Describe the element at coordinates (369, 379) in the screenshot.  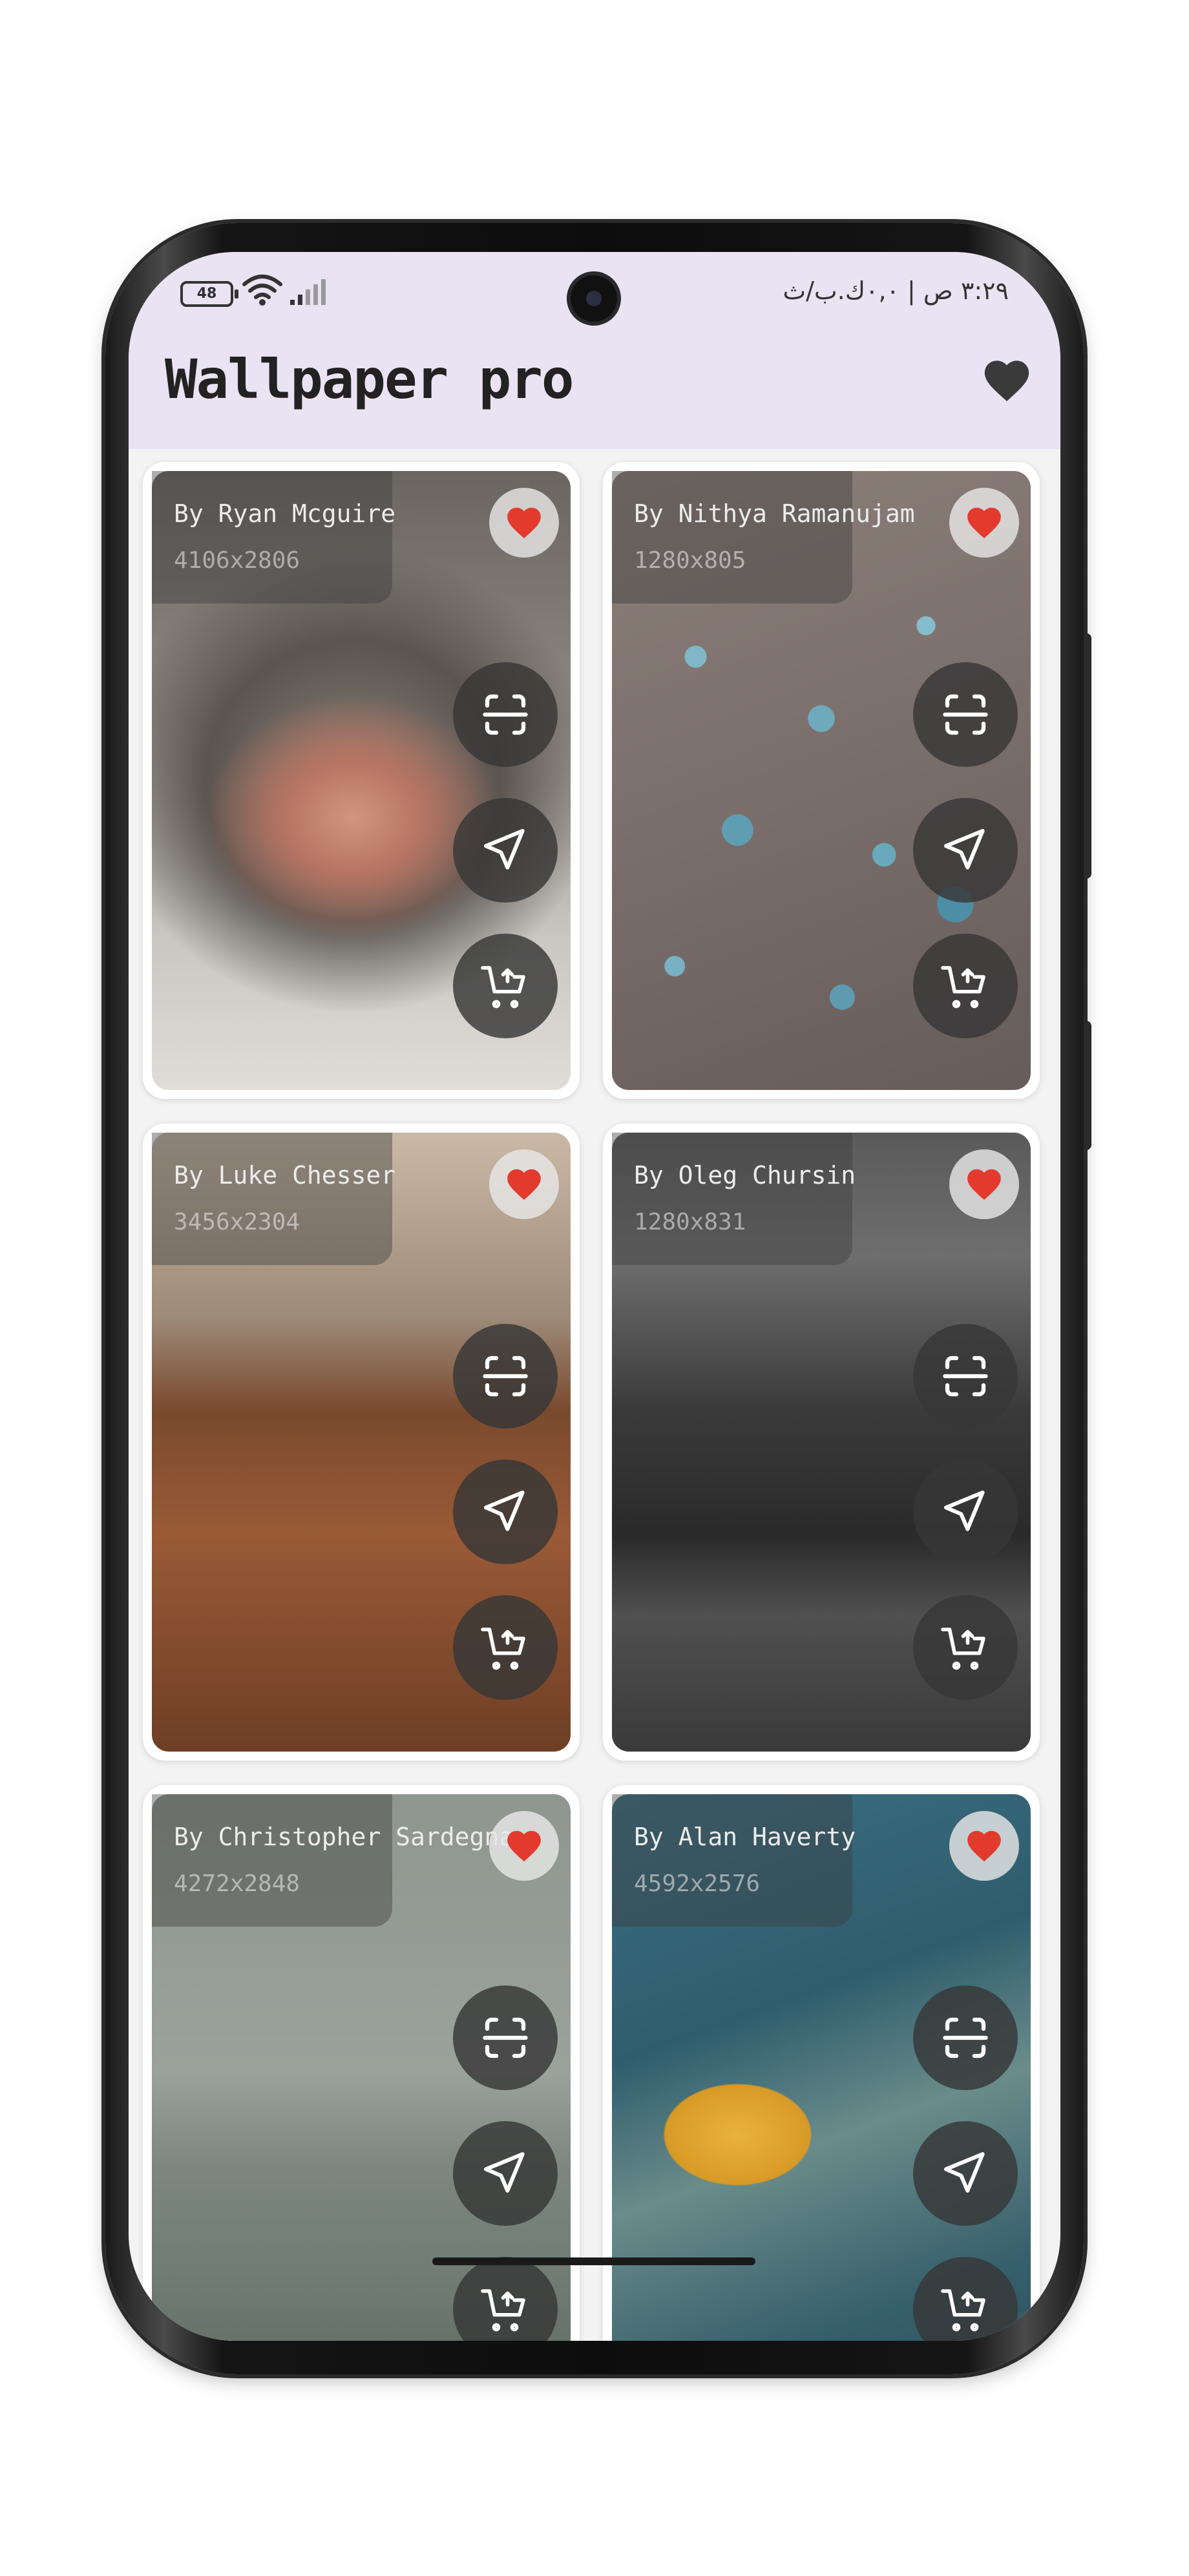
I see `page-title: Wallpaper pro` at that location.